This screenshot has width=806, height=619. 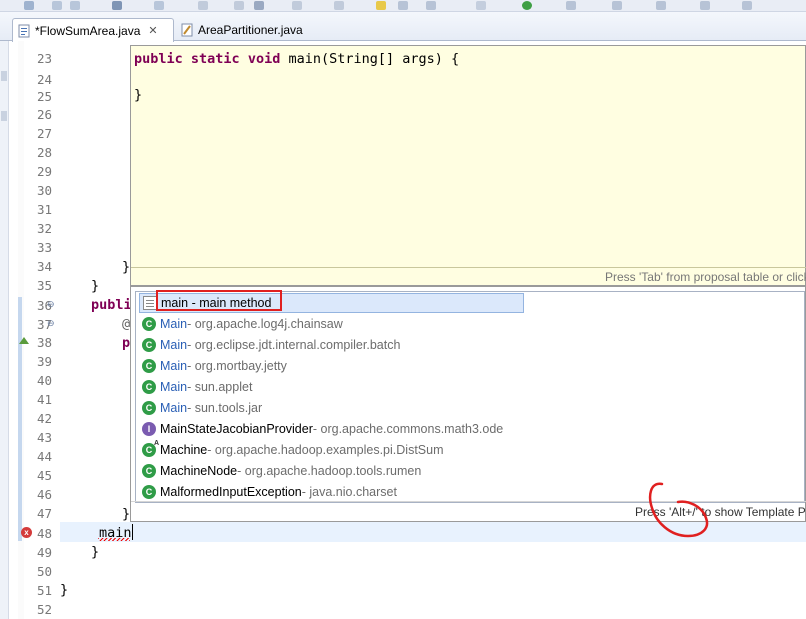 I want to click on line-number: 31, so click(x=44, y=209).